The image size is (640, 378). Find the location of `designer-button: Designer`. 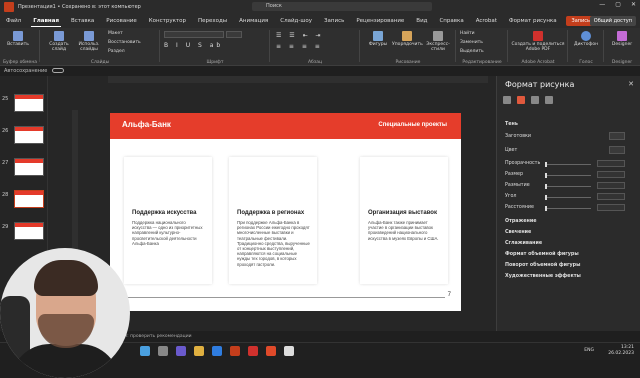

designer-button: Designer is located at coordinates (622, 39).